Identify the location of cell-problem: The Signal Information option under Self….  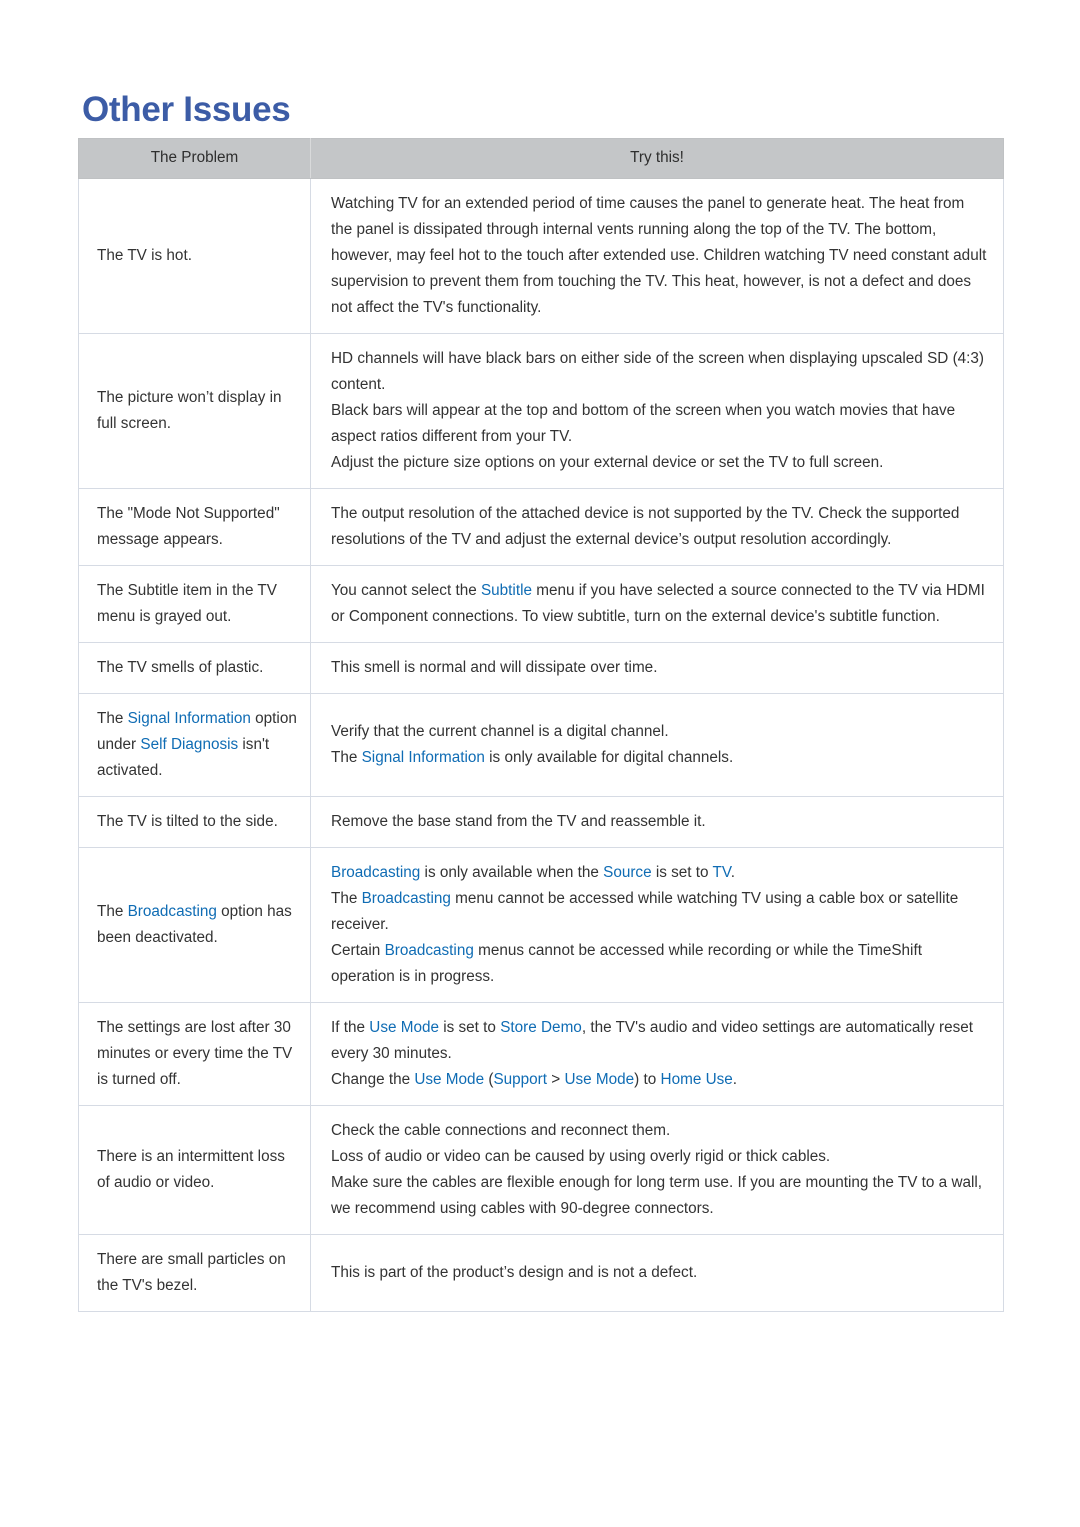
(194, 745).